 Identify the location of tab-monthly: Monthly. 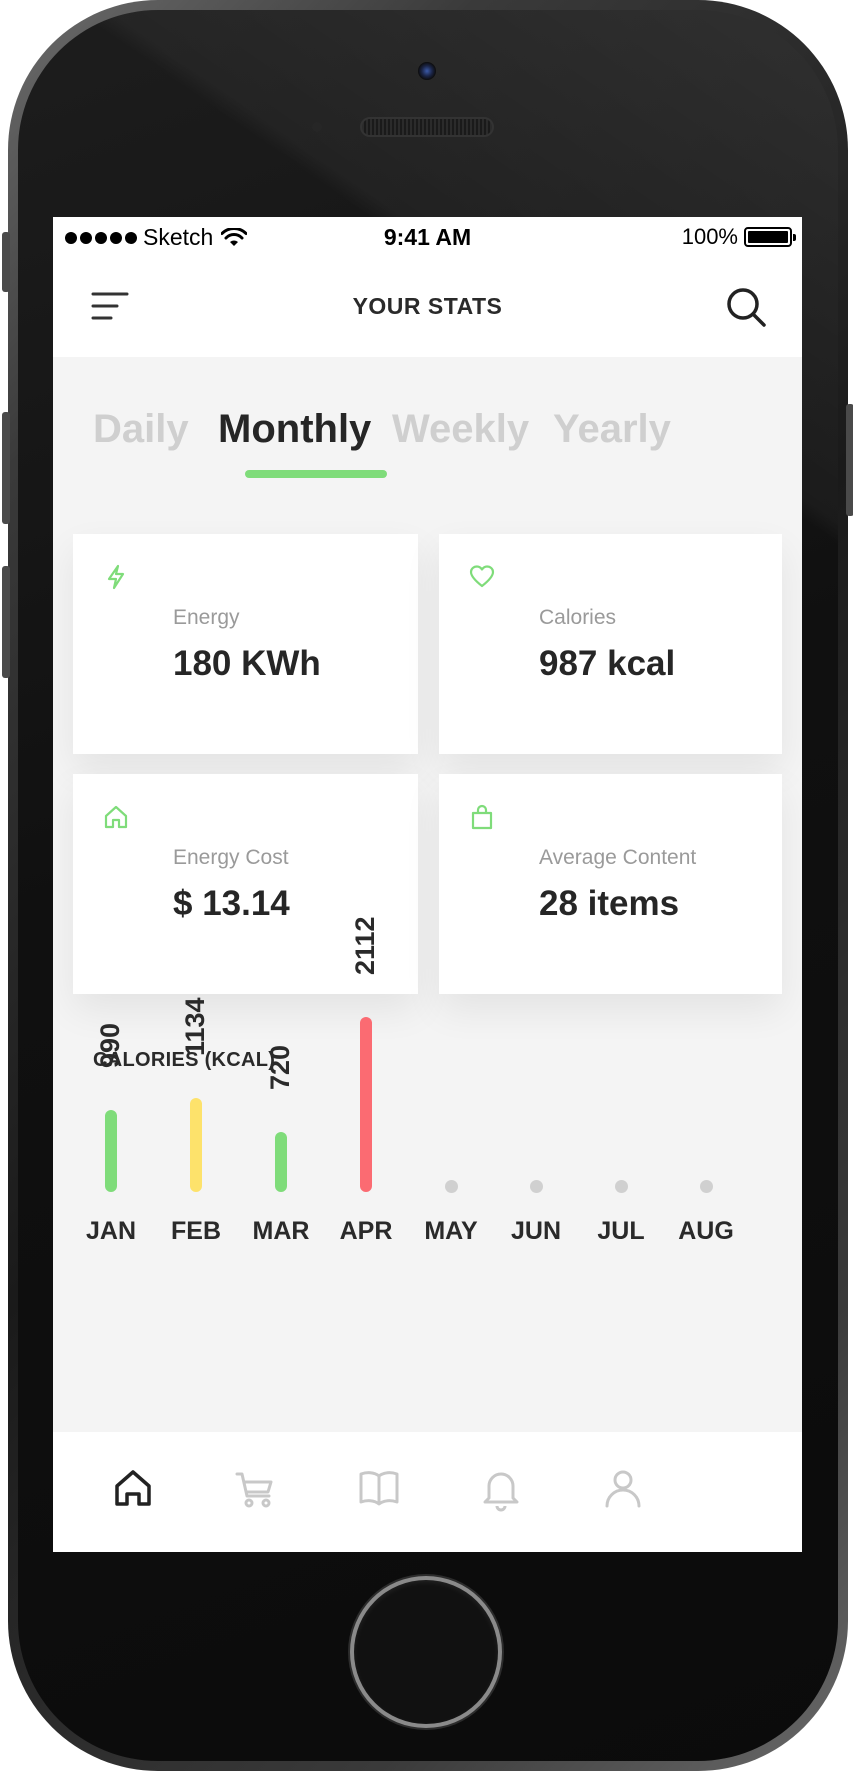
(294, 429).